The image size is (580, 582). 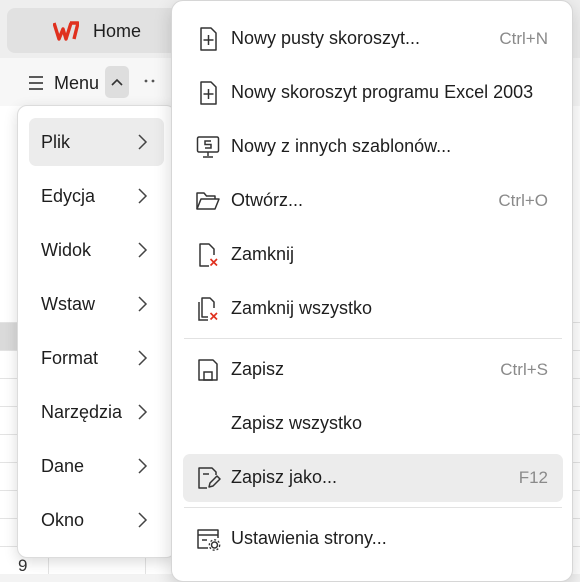 I want to click on wps-logo-icon, so click(x=66, y=31).